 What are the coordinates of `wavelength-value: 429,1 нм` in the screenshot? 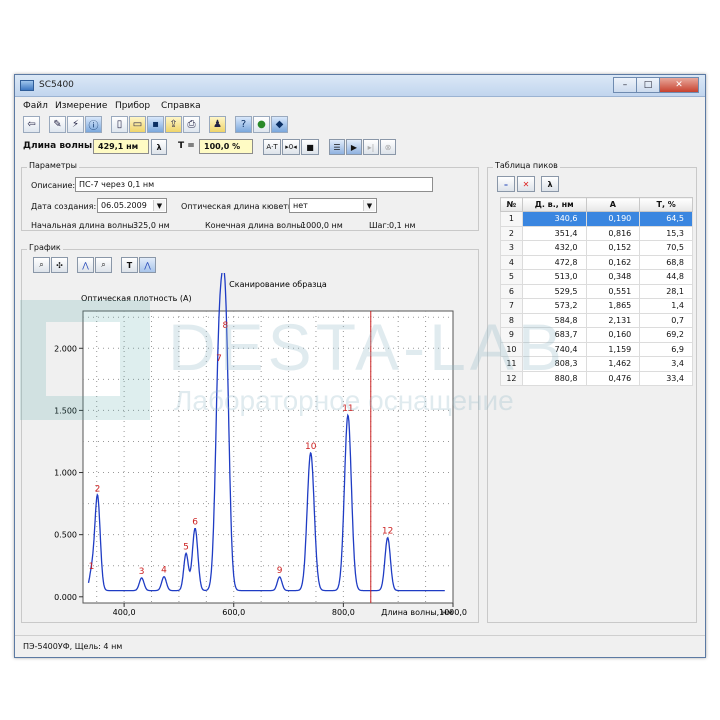 It's located at (121, 146).